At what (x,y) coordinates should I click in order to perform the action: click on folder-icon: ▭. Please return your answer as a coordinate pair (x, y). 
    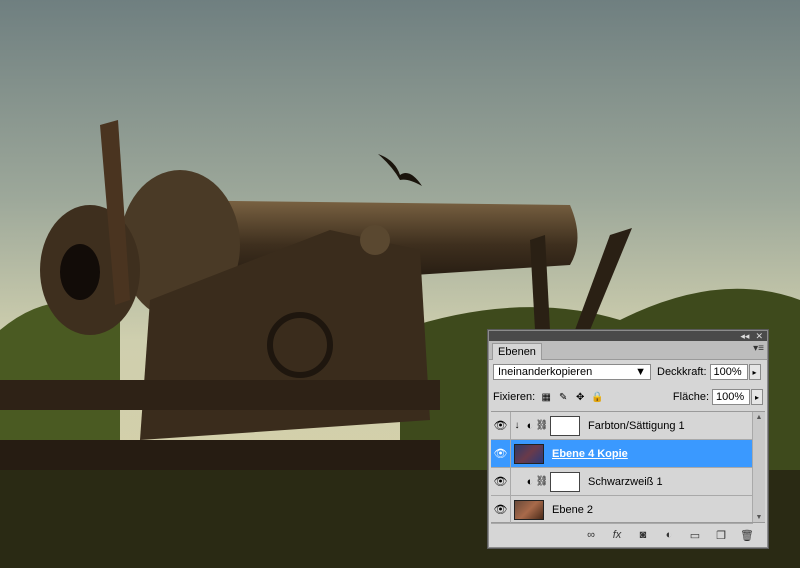
    Looking at the image, I should click on (695, 535).